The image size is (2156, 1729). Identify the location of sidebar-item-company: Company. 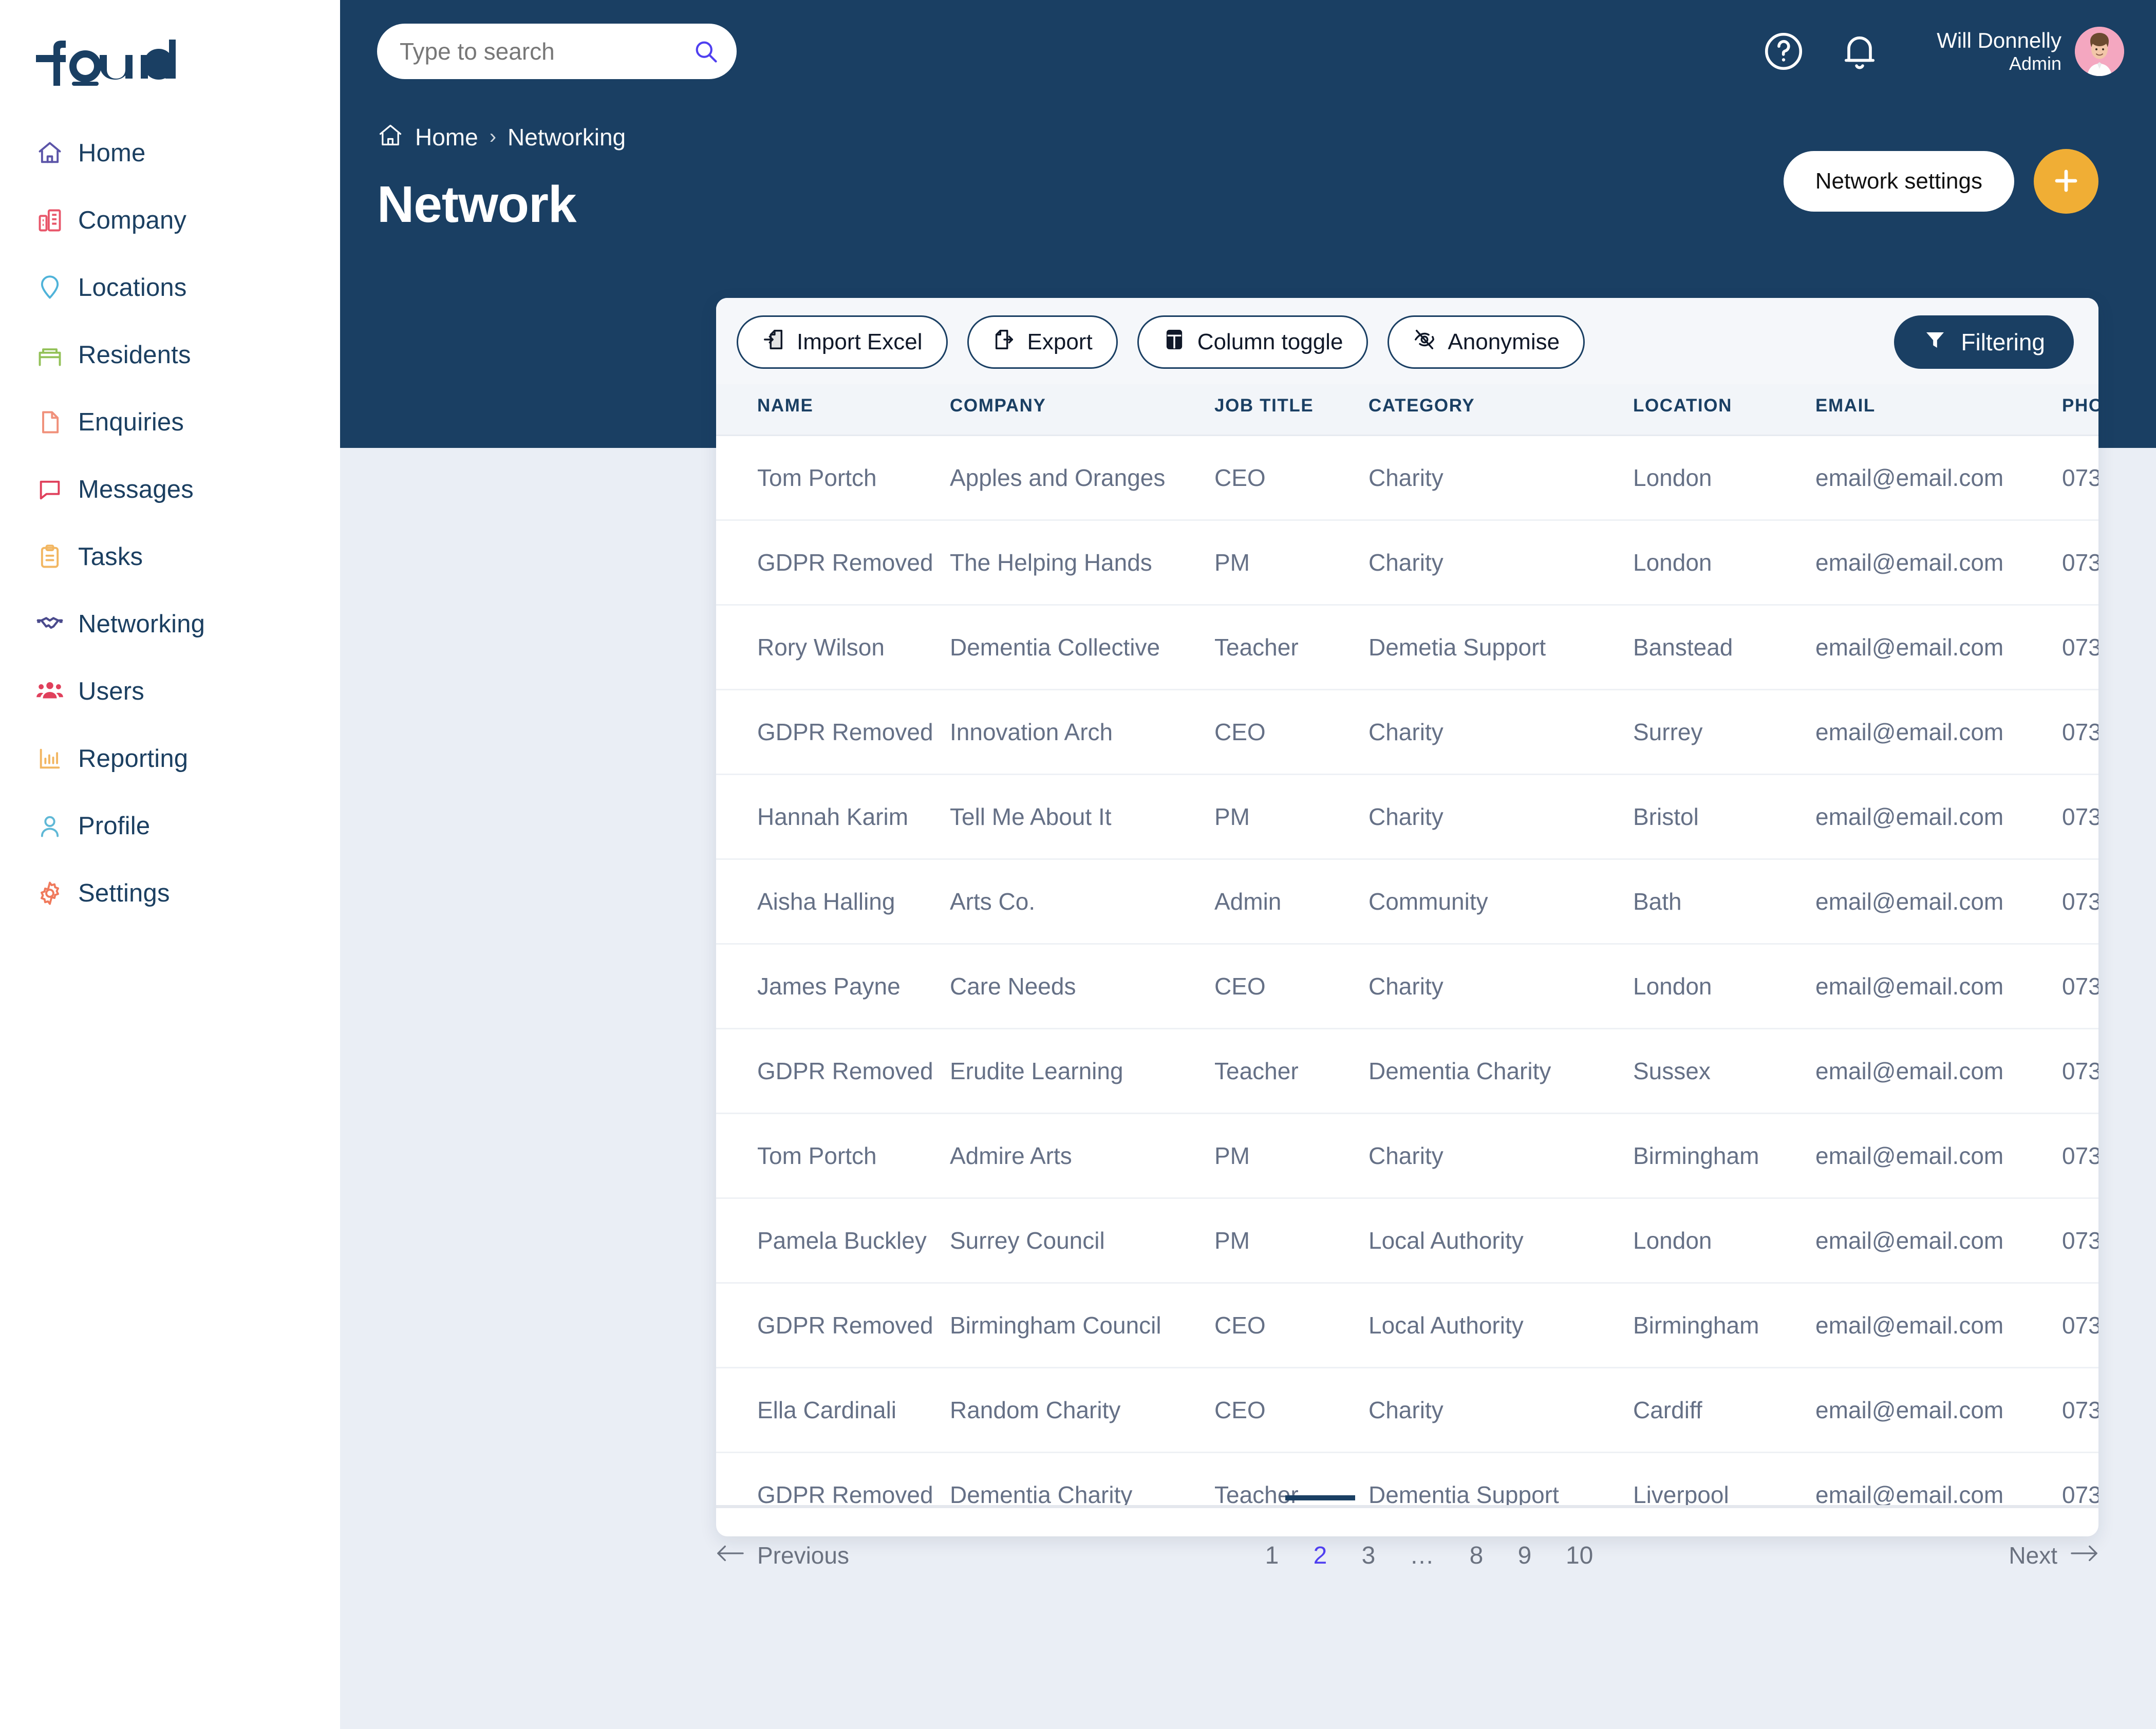
(170, 220).